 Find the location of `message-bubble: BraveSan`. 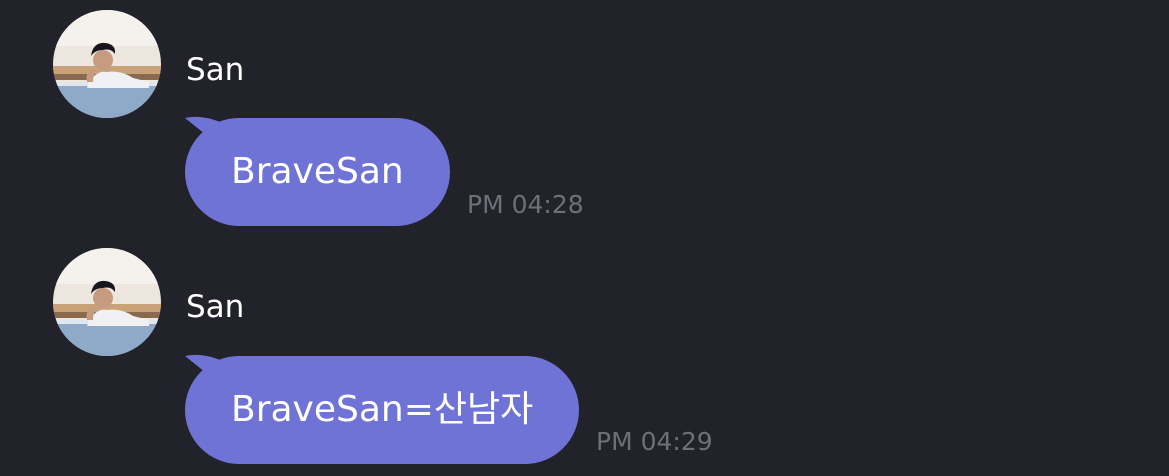

message-bubble: BraveSan is located at coordinates (317, 171).